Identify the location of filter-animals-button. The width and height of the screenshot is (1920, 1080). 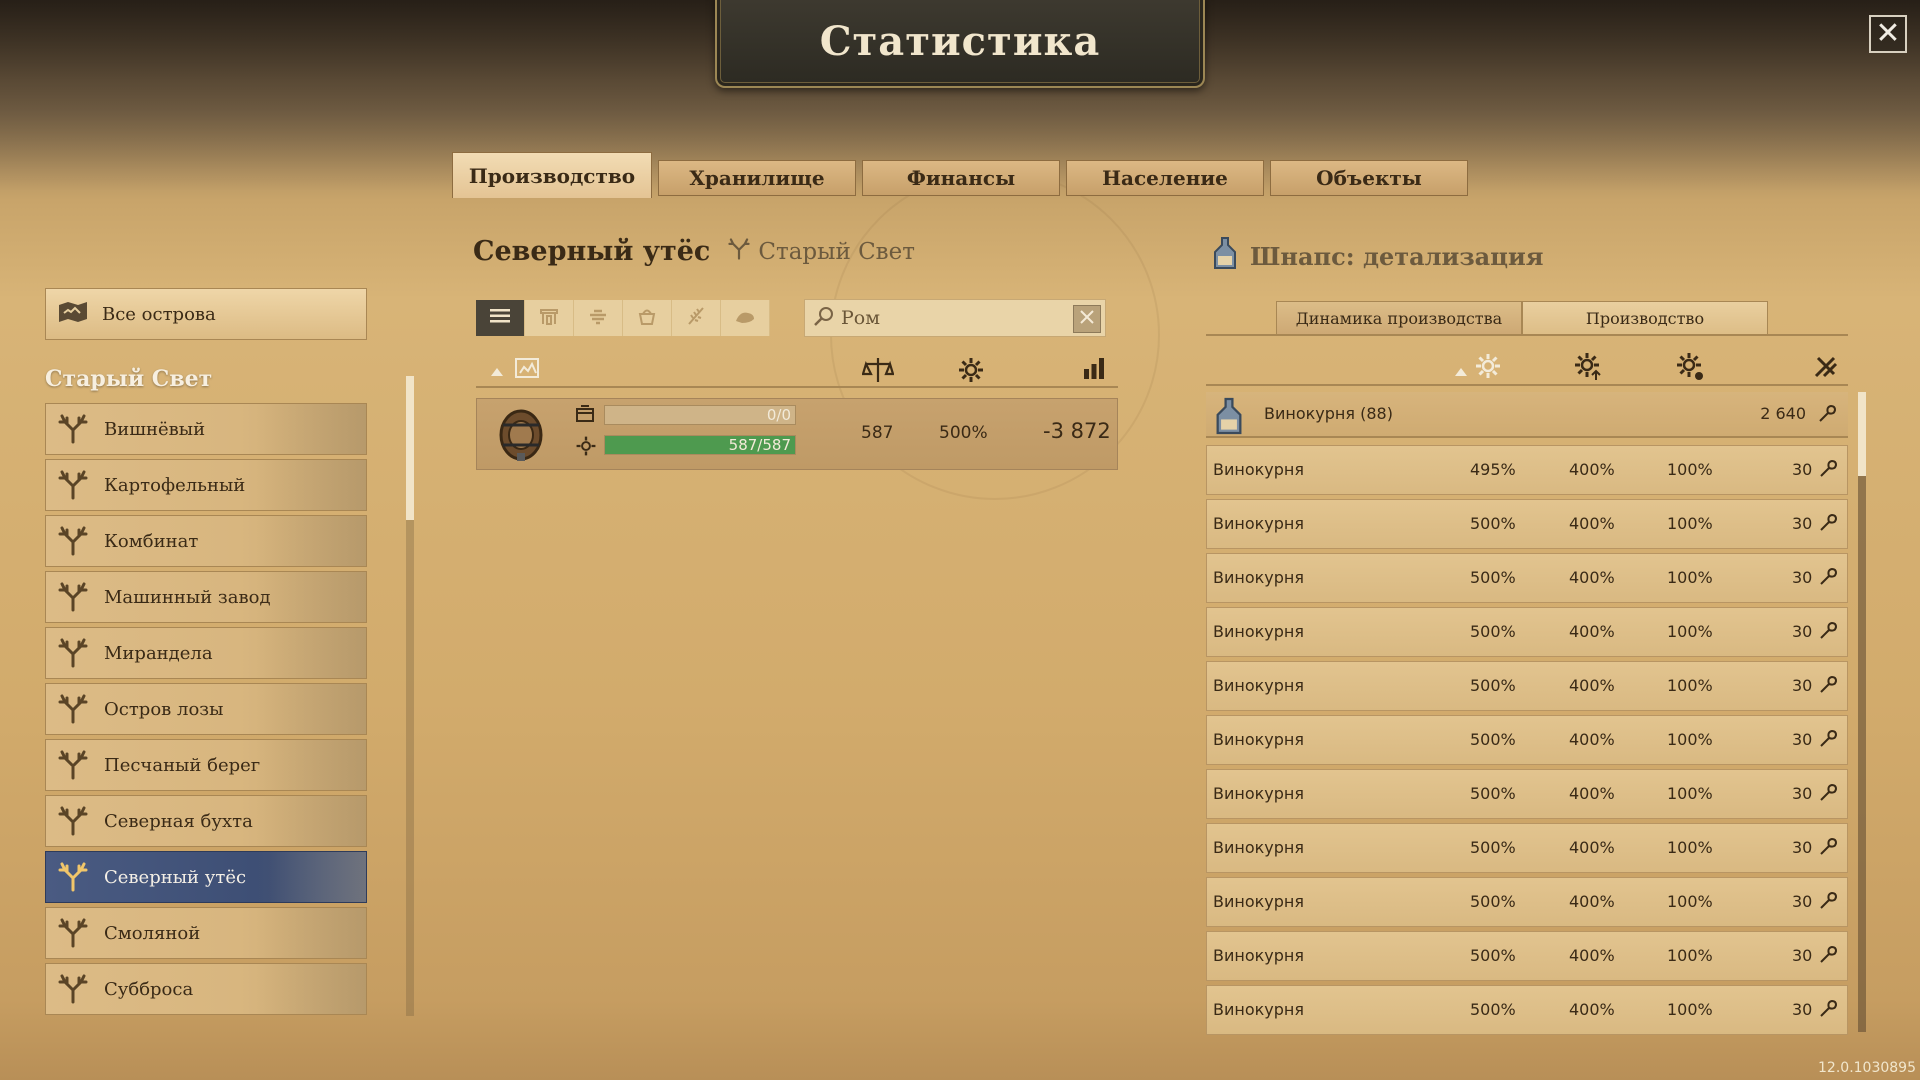
(745, 318).